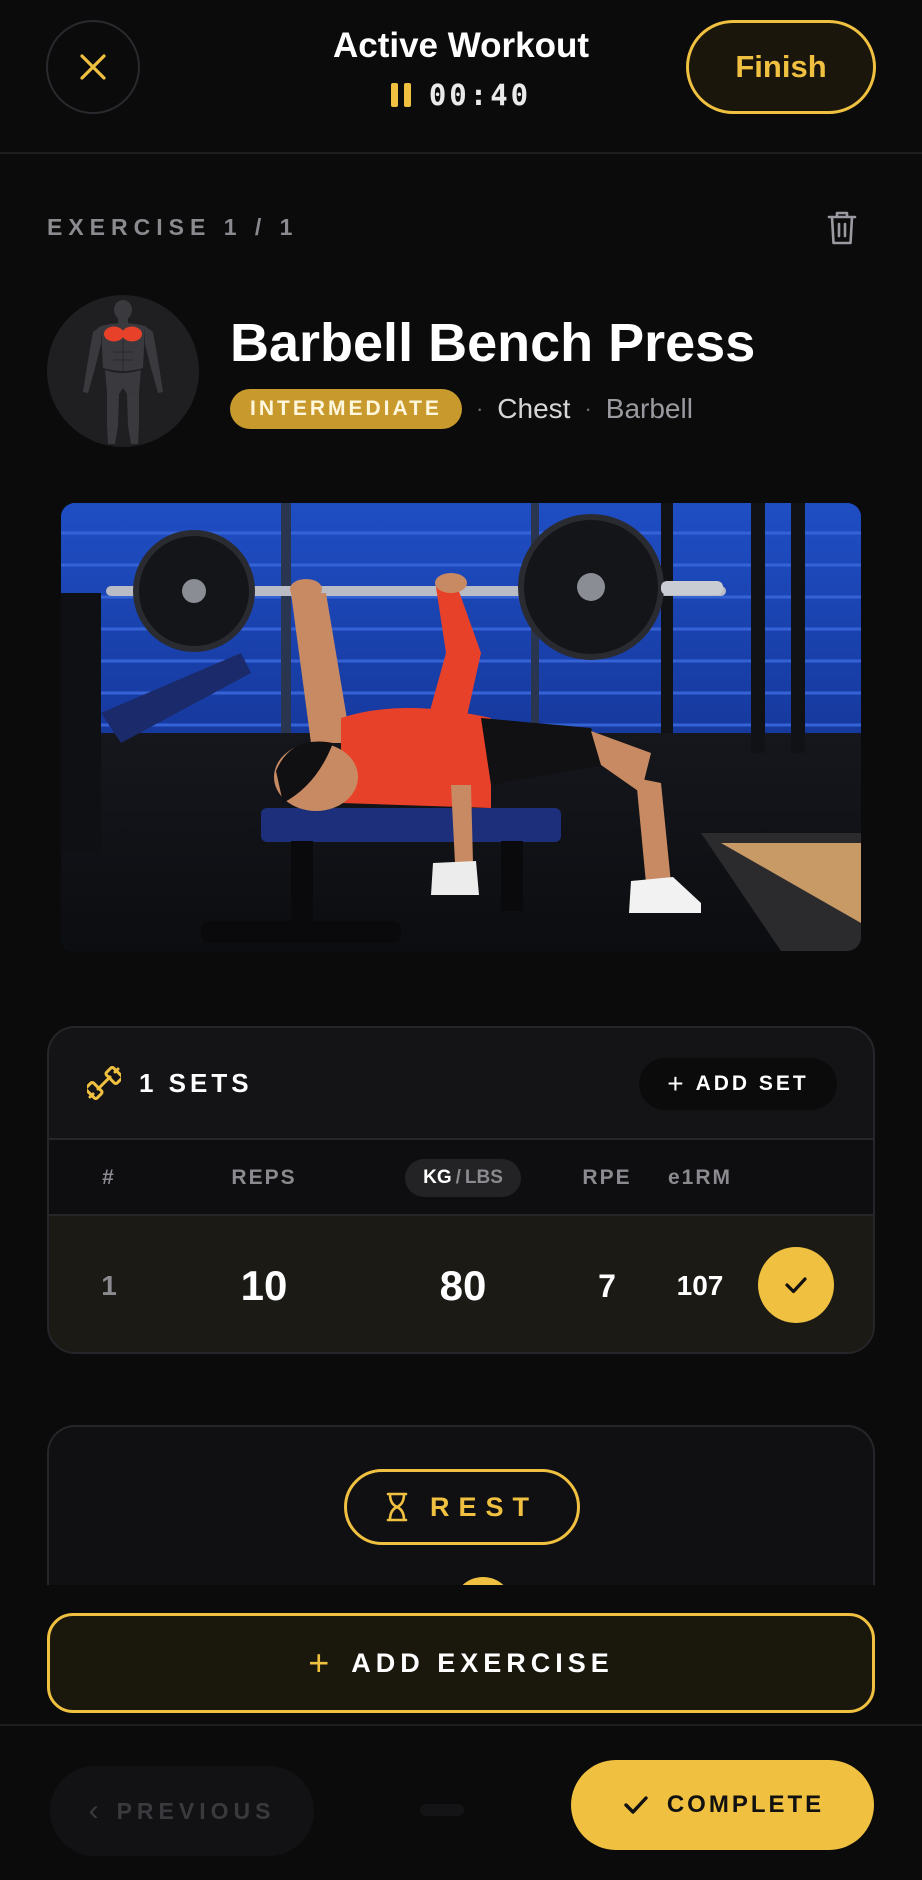 This screenshot has width=922, height=1880. Describe the element at coordinates (700, 1177) in the screenshot. I see `column-e1rm: e1RM` at that location.